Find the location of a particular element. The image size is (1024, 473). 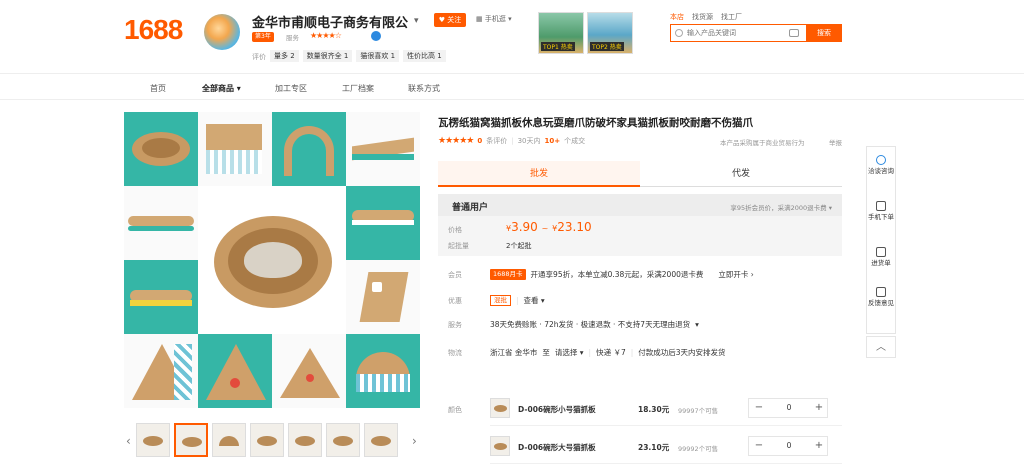

nav-home: 首页 is located at coordinates (158, 88).